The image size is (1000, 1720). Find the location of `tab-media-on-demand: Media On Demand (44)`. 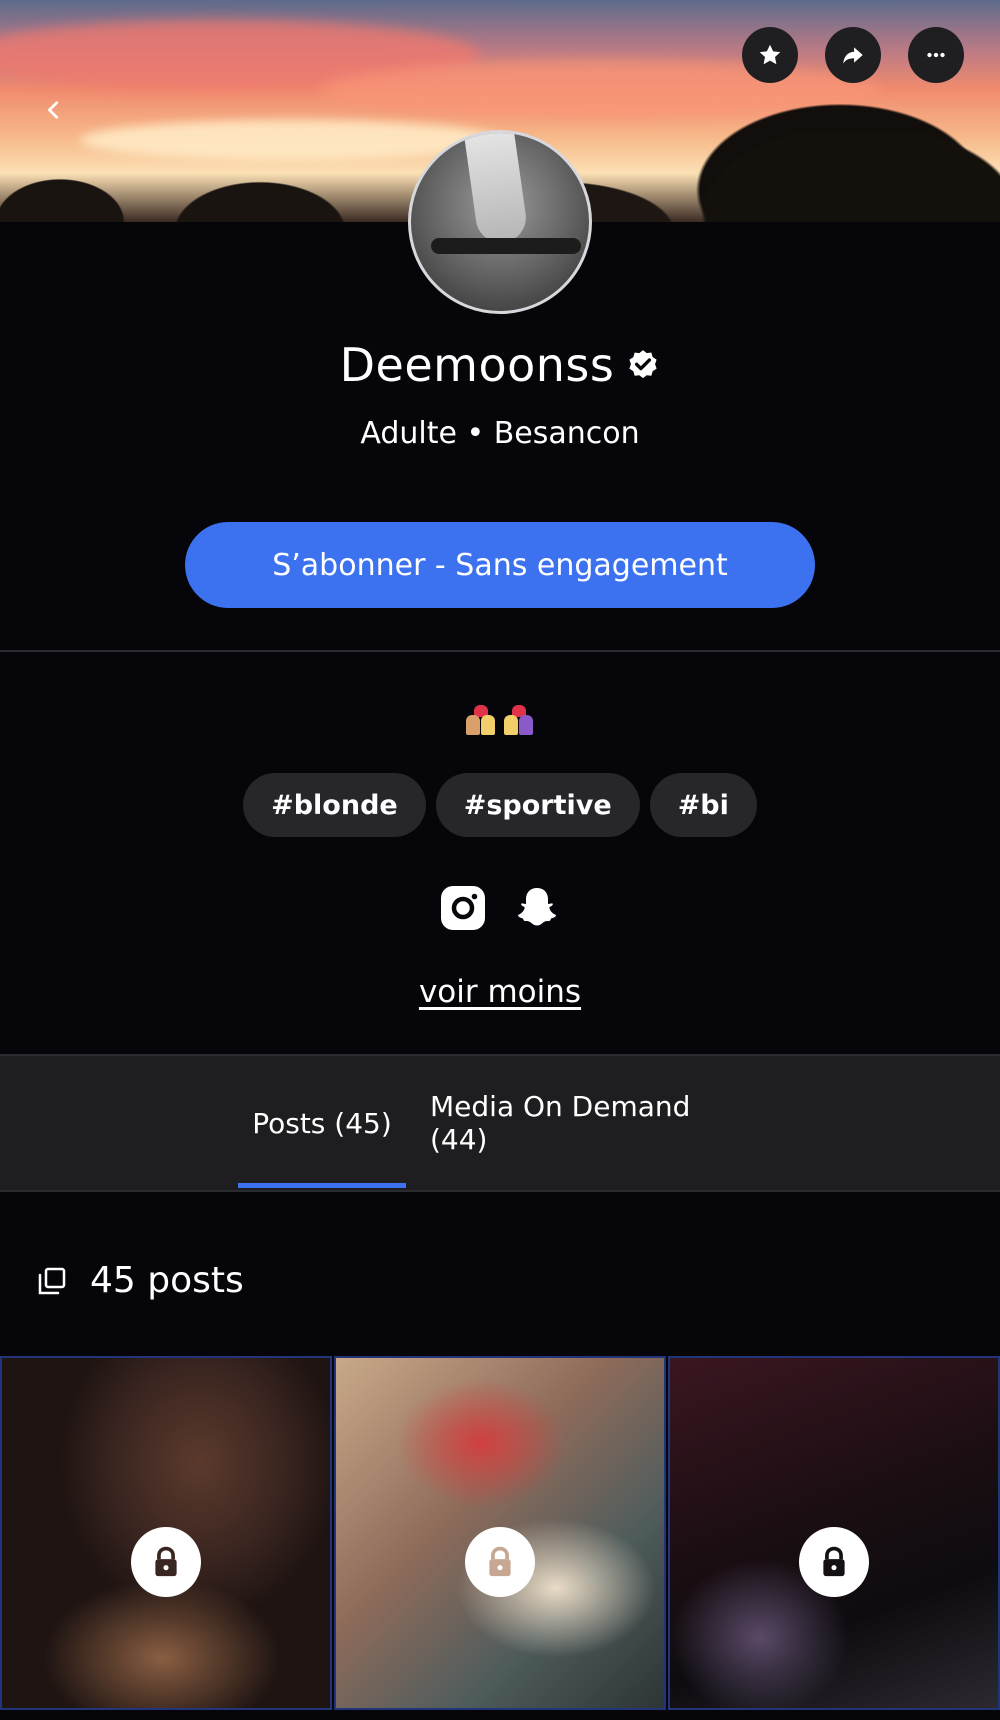

tab-media-on-demand: Media On Demand (44) is located at coordinates (590, 1123).